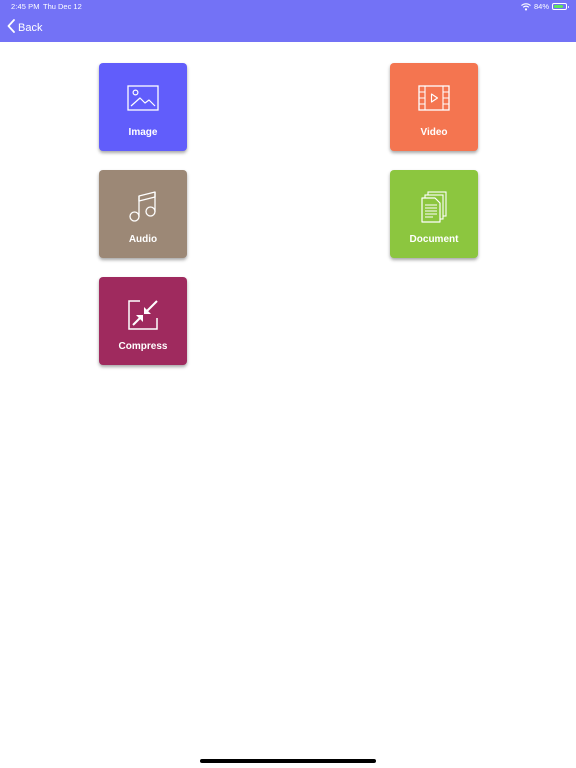 The width and height of the screenshot is (576, 768). I want to click on tile-label-image: Image, so click(143, 132).